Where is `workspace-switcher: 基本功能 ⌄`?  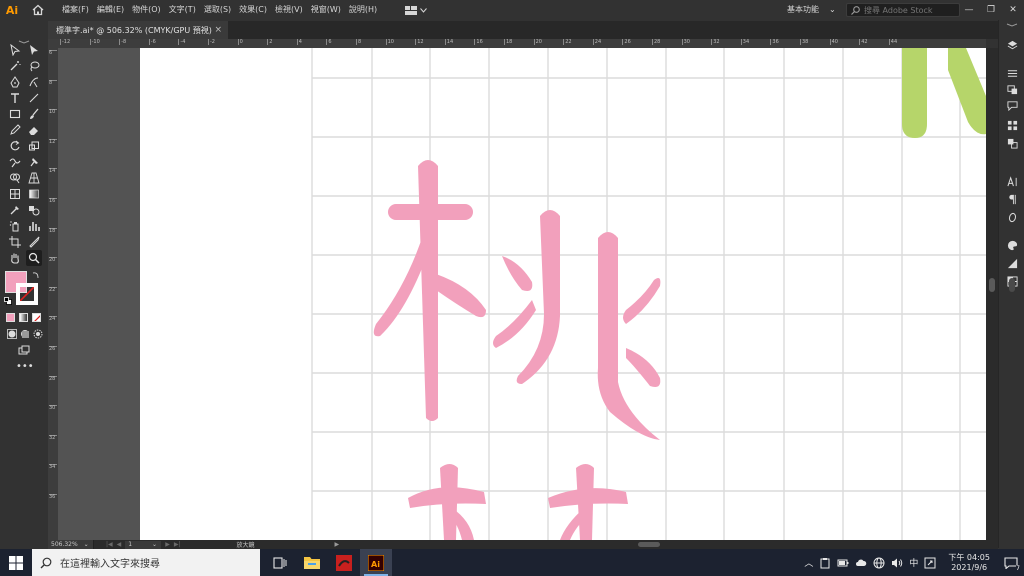 workspace-switcher: 基本功能 ⌄ is located at coordinates (811, 10).